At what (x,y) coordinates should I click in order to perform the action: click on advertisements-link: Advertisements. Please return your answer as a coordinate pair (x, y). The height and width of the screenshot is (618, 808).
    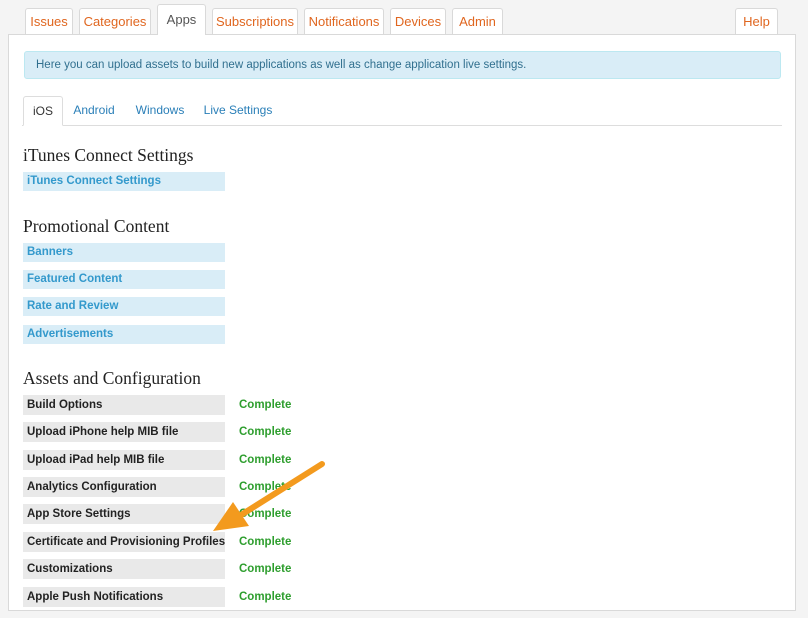
    Looking at the image, I should click on (124, 334).